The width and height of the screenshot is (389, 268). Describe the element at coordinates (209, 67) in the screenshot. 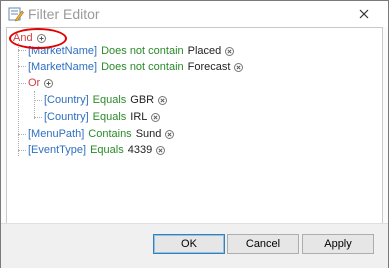

I see `condition-value: Forecast` at that location.